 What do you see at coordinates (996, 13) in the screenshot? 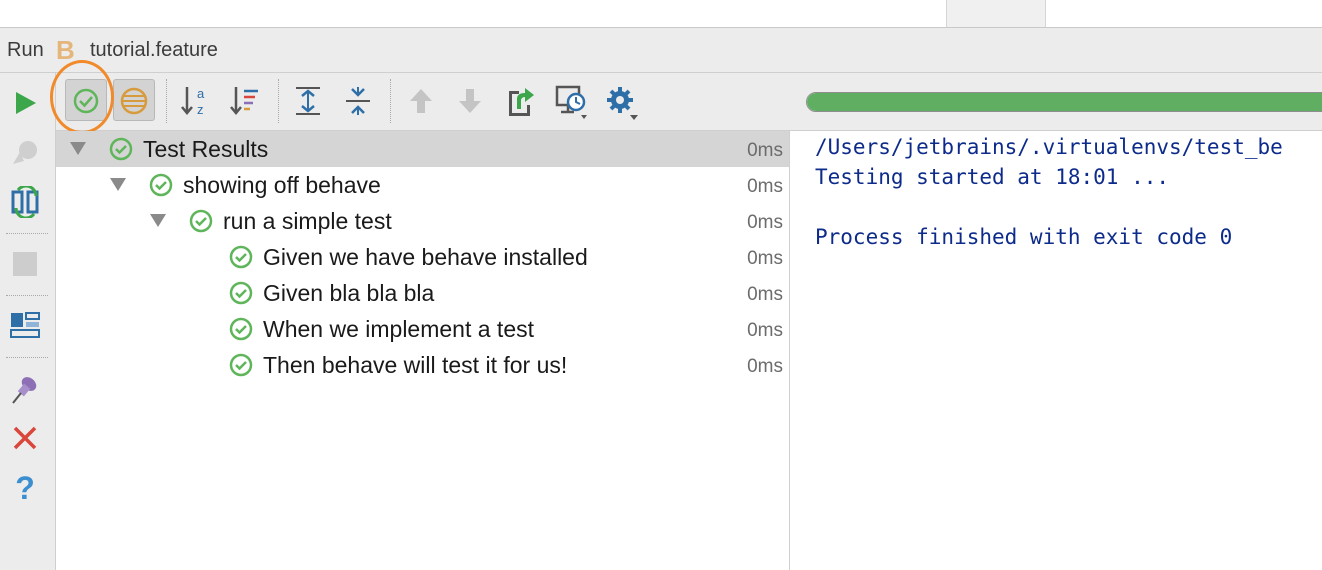
I see `editor-tab` at bounding box center [996, 13].